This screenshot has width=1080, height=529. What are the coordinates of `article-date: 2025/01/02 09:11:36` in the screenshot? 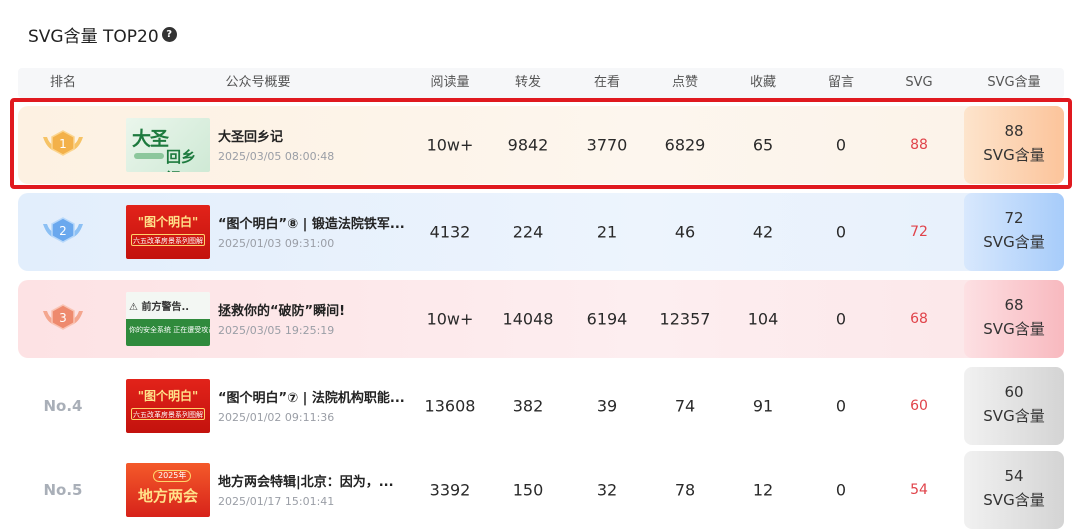 It's located at (276, 417).